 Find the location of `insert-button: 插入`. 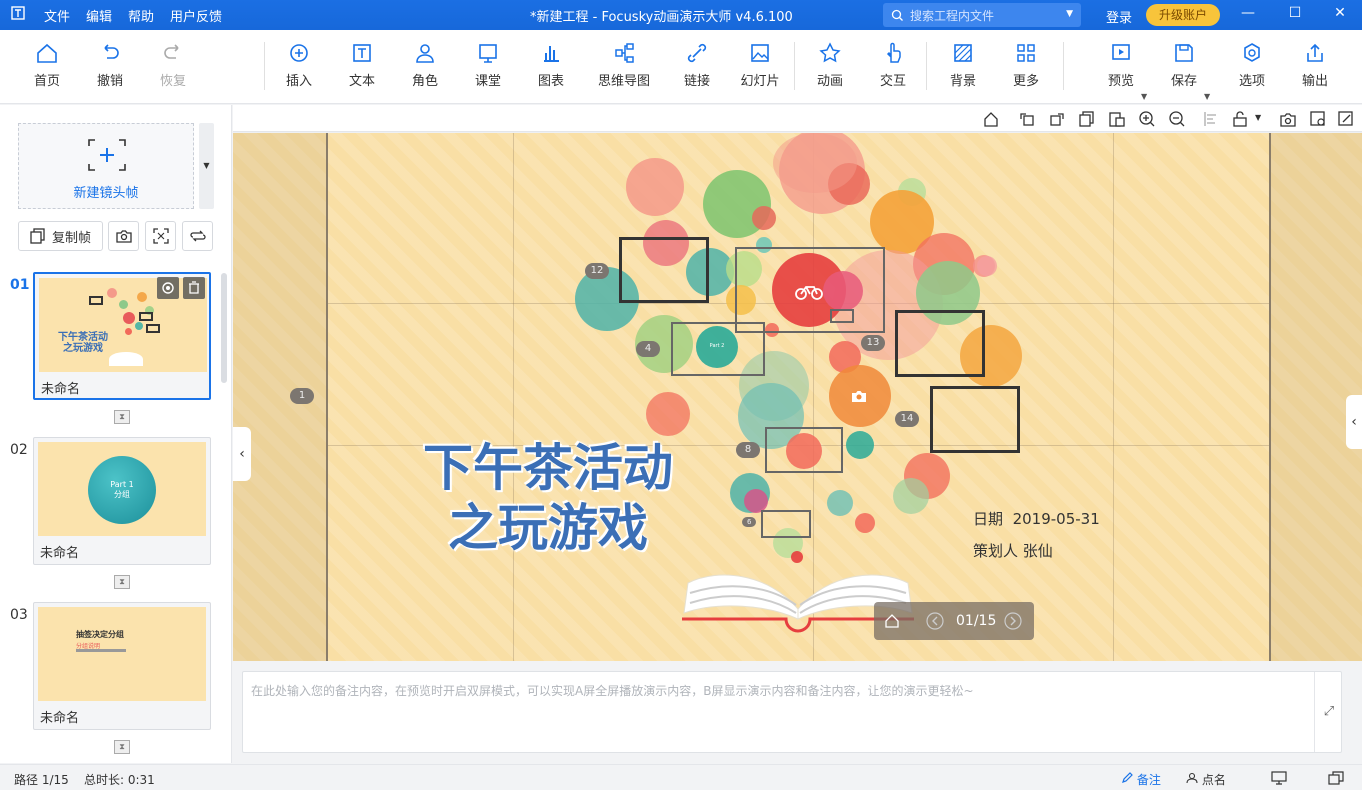

insert-button: 插入 is located at coordinates (299, 65).